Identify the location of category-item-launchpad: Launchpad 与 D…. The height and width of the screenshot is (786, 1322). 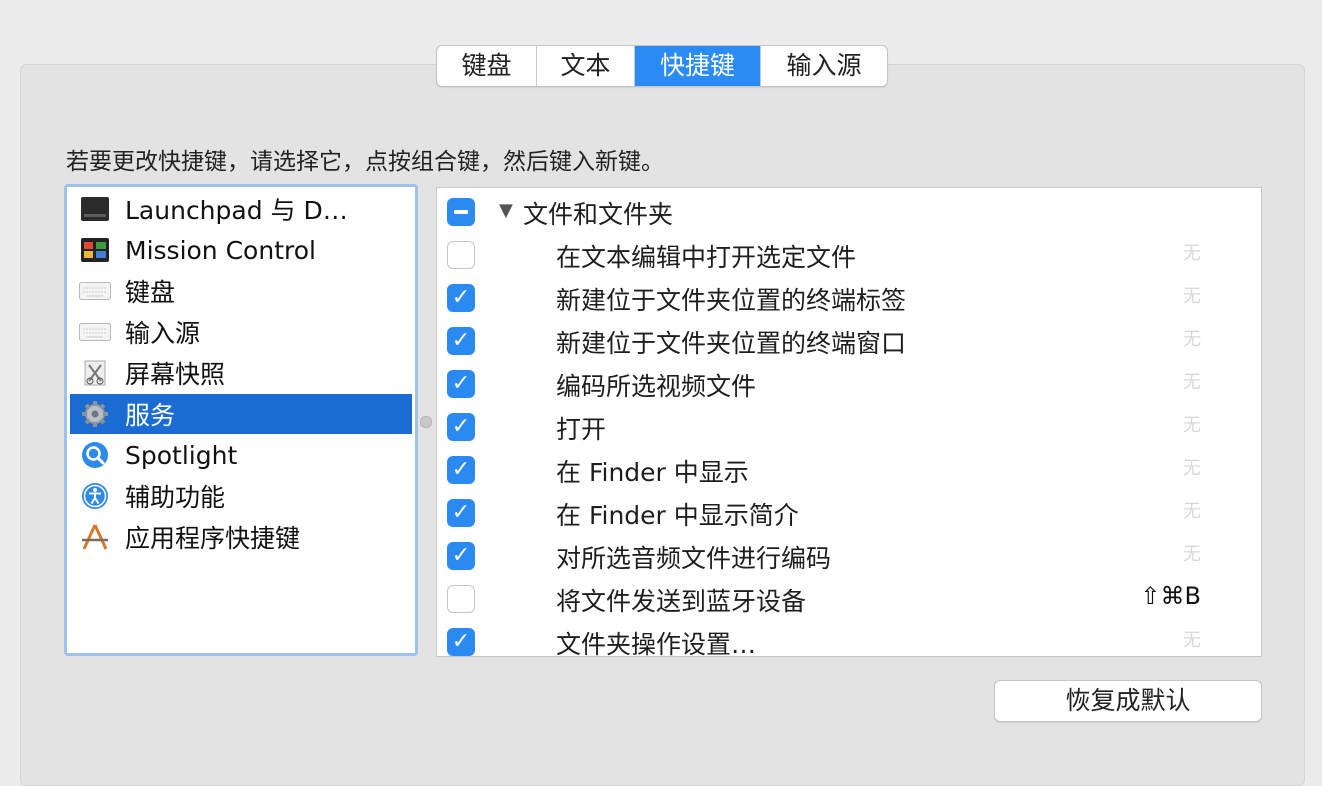
(241, 209).